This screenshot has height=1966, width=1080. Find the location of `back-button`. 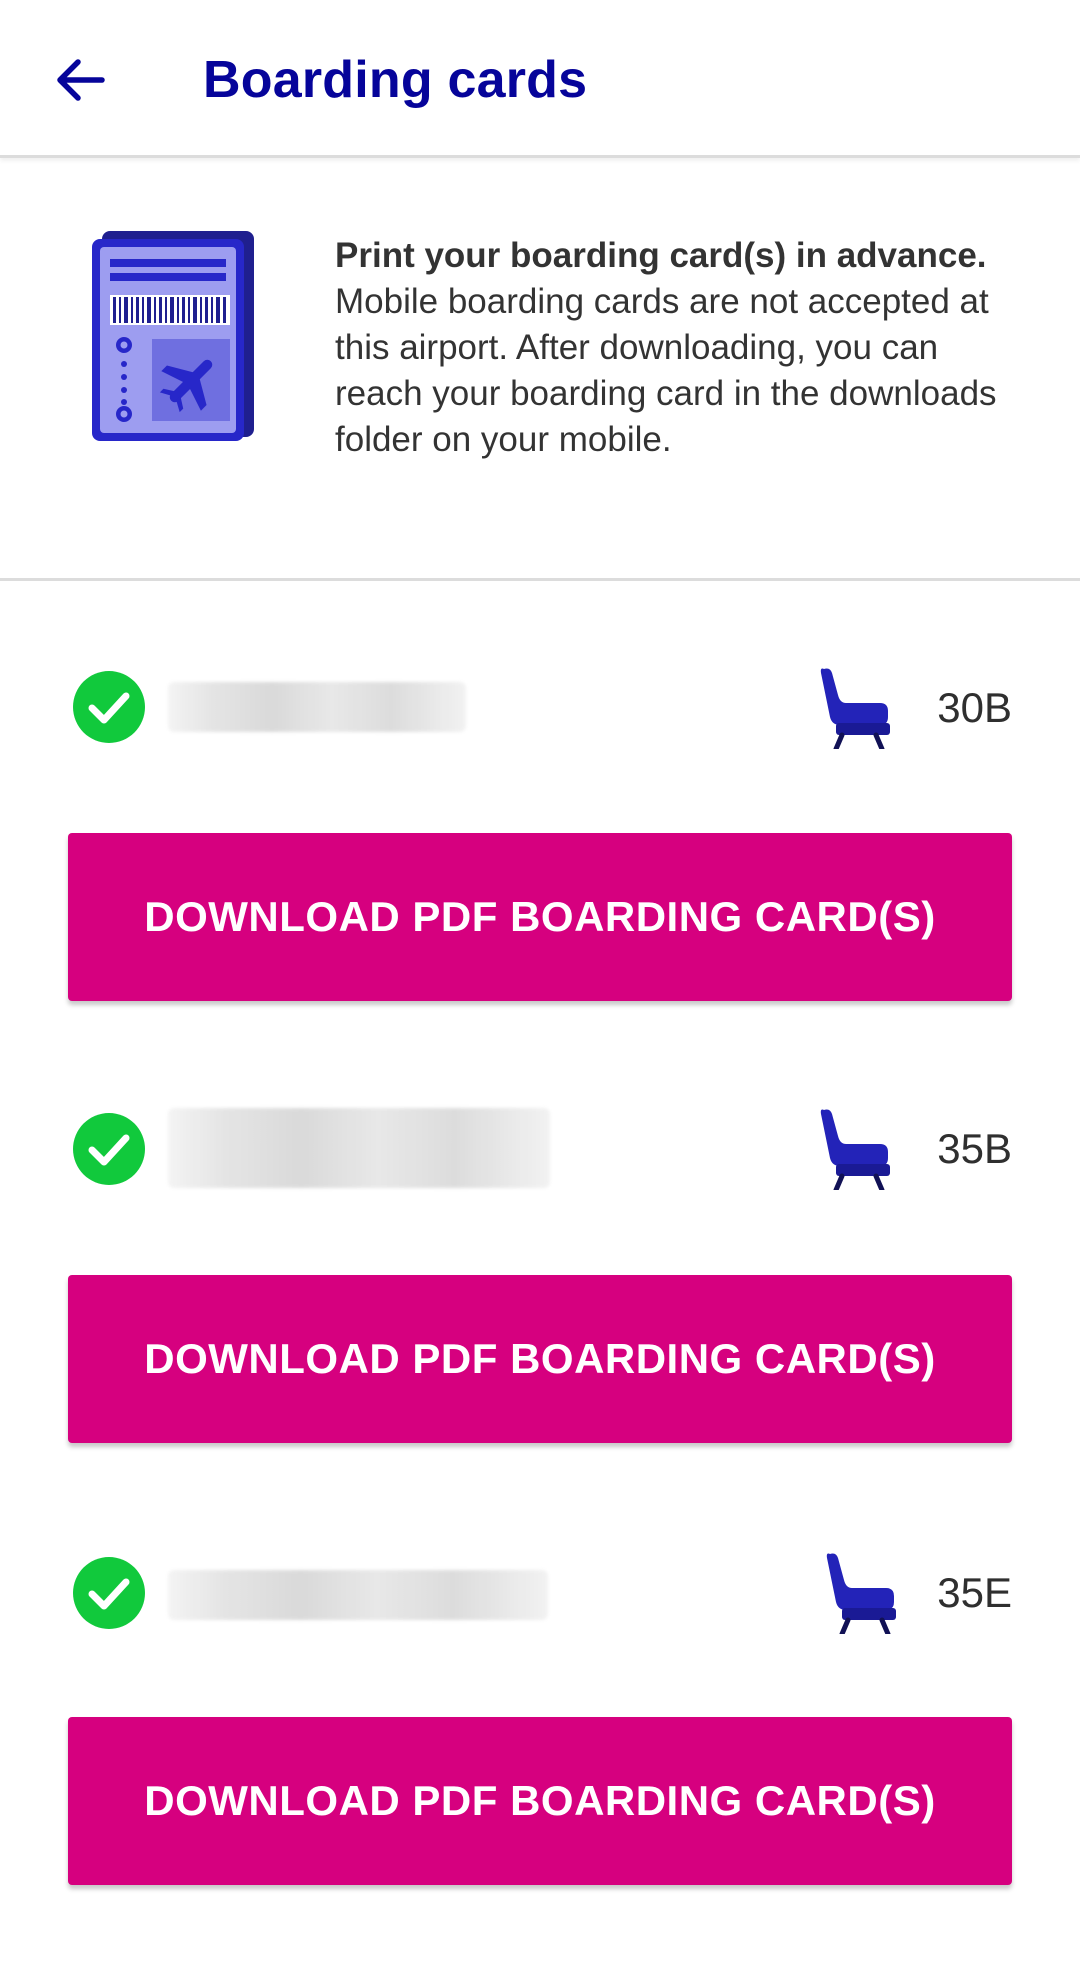

back-button is located at coordinates (80, 80).